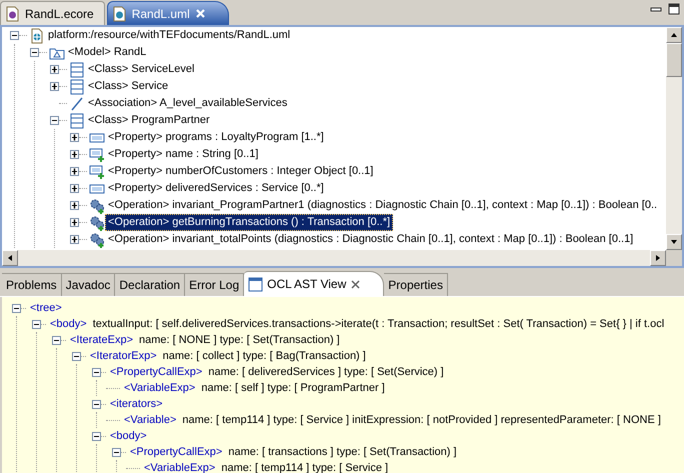  I want to click on scroll-right-button, so click(658, 258).